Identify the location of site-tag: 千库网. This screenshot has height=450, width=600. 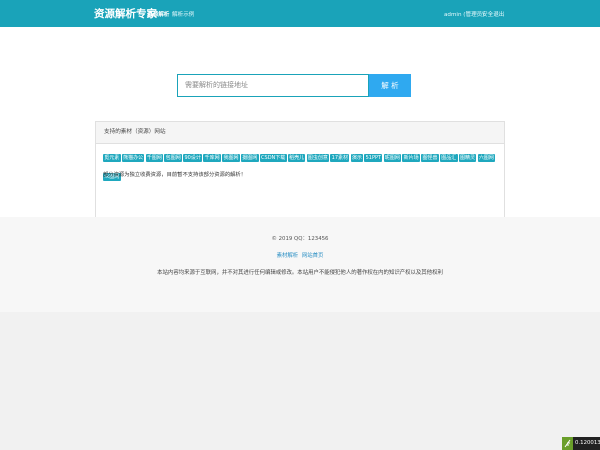
(212, 158).